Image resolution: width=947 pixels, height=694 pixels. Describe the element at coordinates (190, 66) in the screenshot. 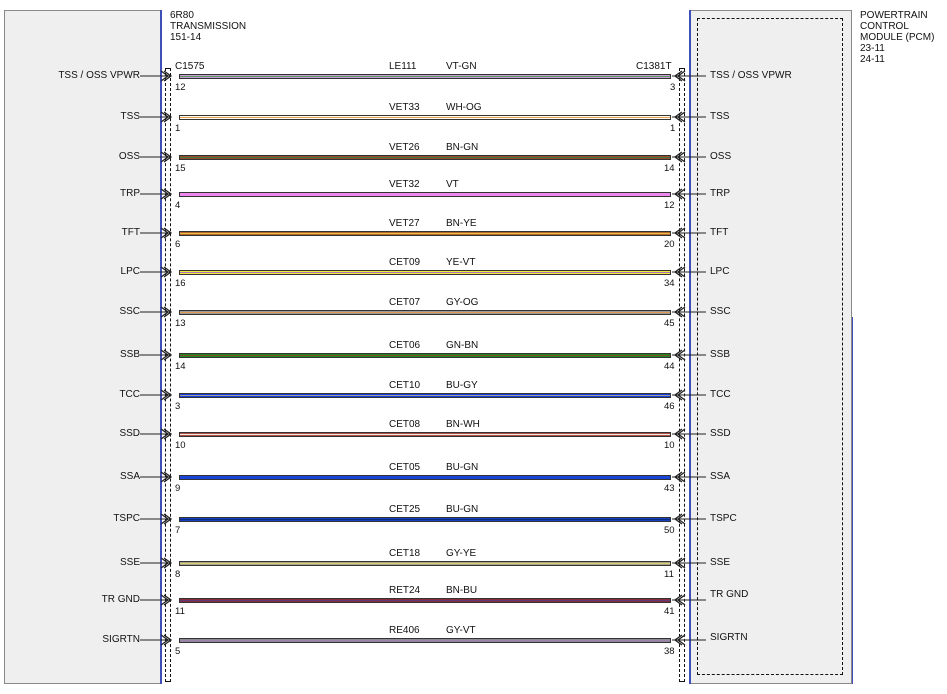

I see `left-connector-id: C1575` at that location.